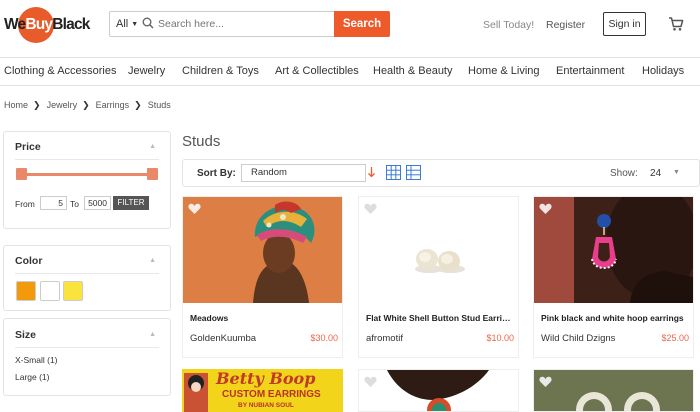  I want to click on search-icon, so click(148, 23).